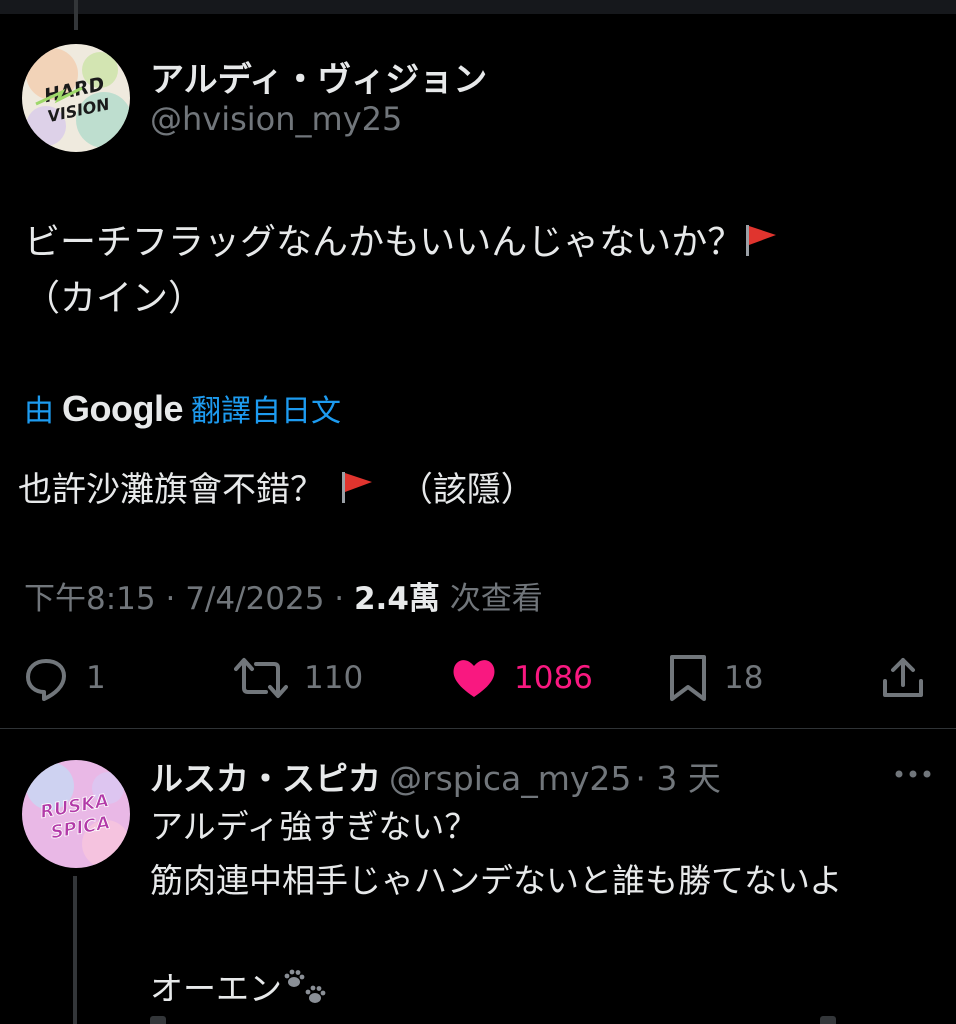  Describe the element at coordinates (553, 678) in the screenshot. I see `like-count: 1086` at that location.